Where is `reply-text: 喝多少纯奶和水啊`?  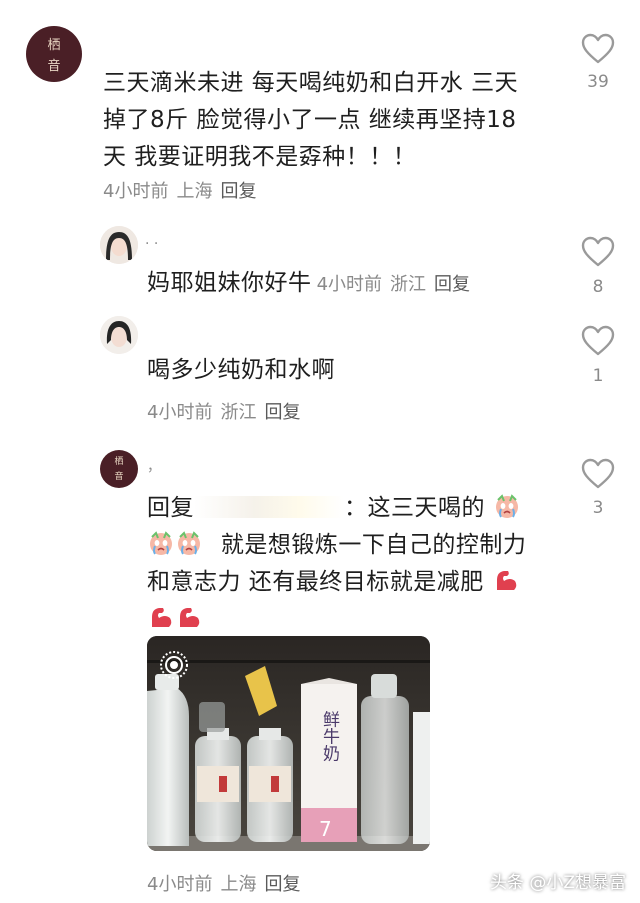 reply-text: 喝多少纯奶和水啊 is located at coordinates (241, 370).